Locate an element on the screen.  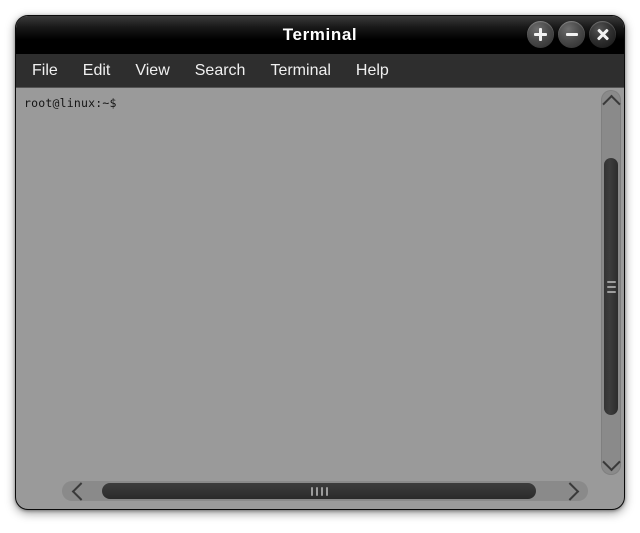
horizontal-scrollbar-thumb is located at coordinates (319, 491).